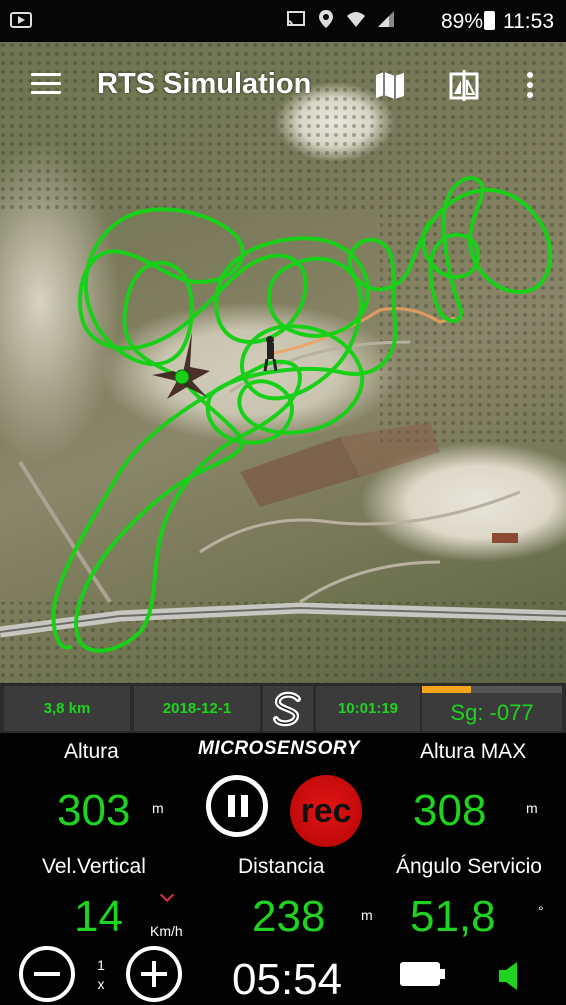 The width and height of the screenshot is (566, 1005). Describe the element at coordinates (158, 808) in the screenshot. I see `altura-unit: m` at that location.